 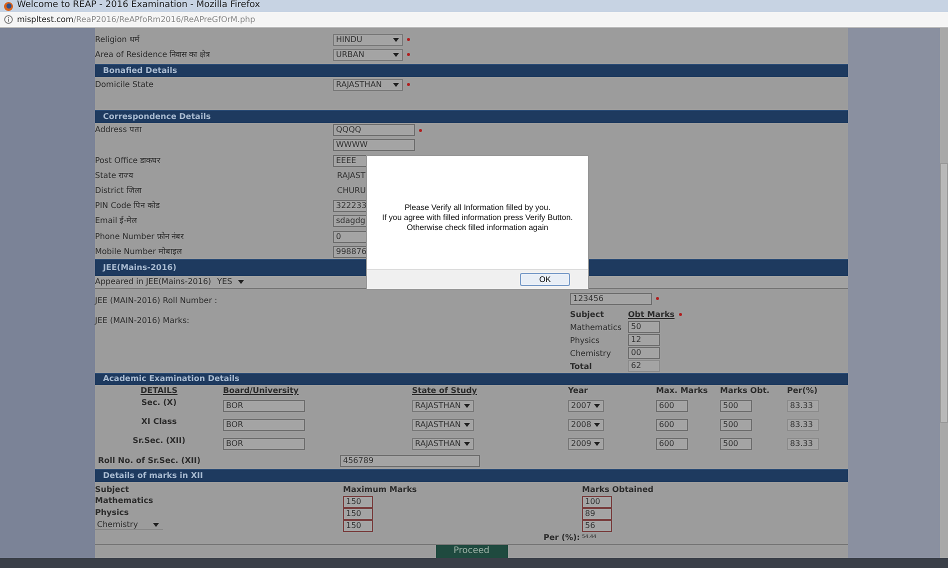 What do you see at coordinates (124, 84) in the screenshot?
I see `field-label: Domicile State` at bounding box center [124, 84].